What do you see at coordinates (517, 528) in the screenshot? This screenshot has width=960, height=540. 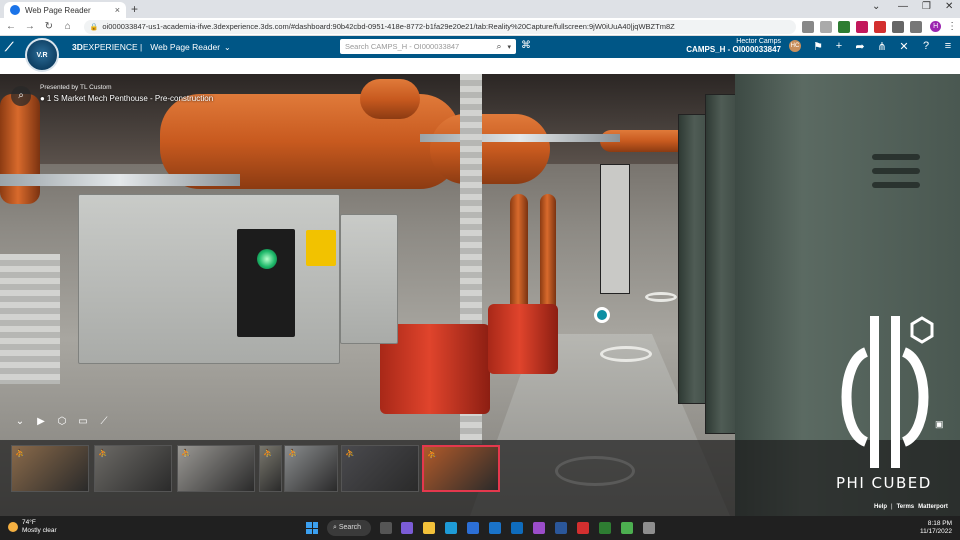 I see `outlook-icon` at bounding box center [517, 528].